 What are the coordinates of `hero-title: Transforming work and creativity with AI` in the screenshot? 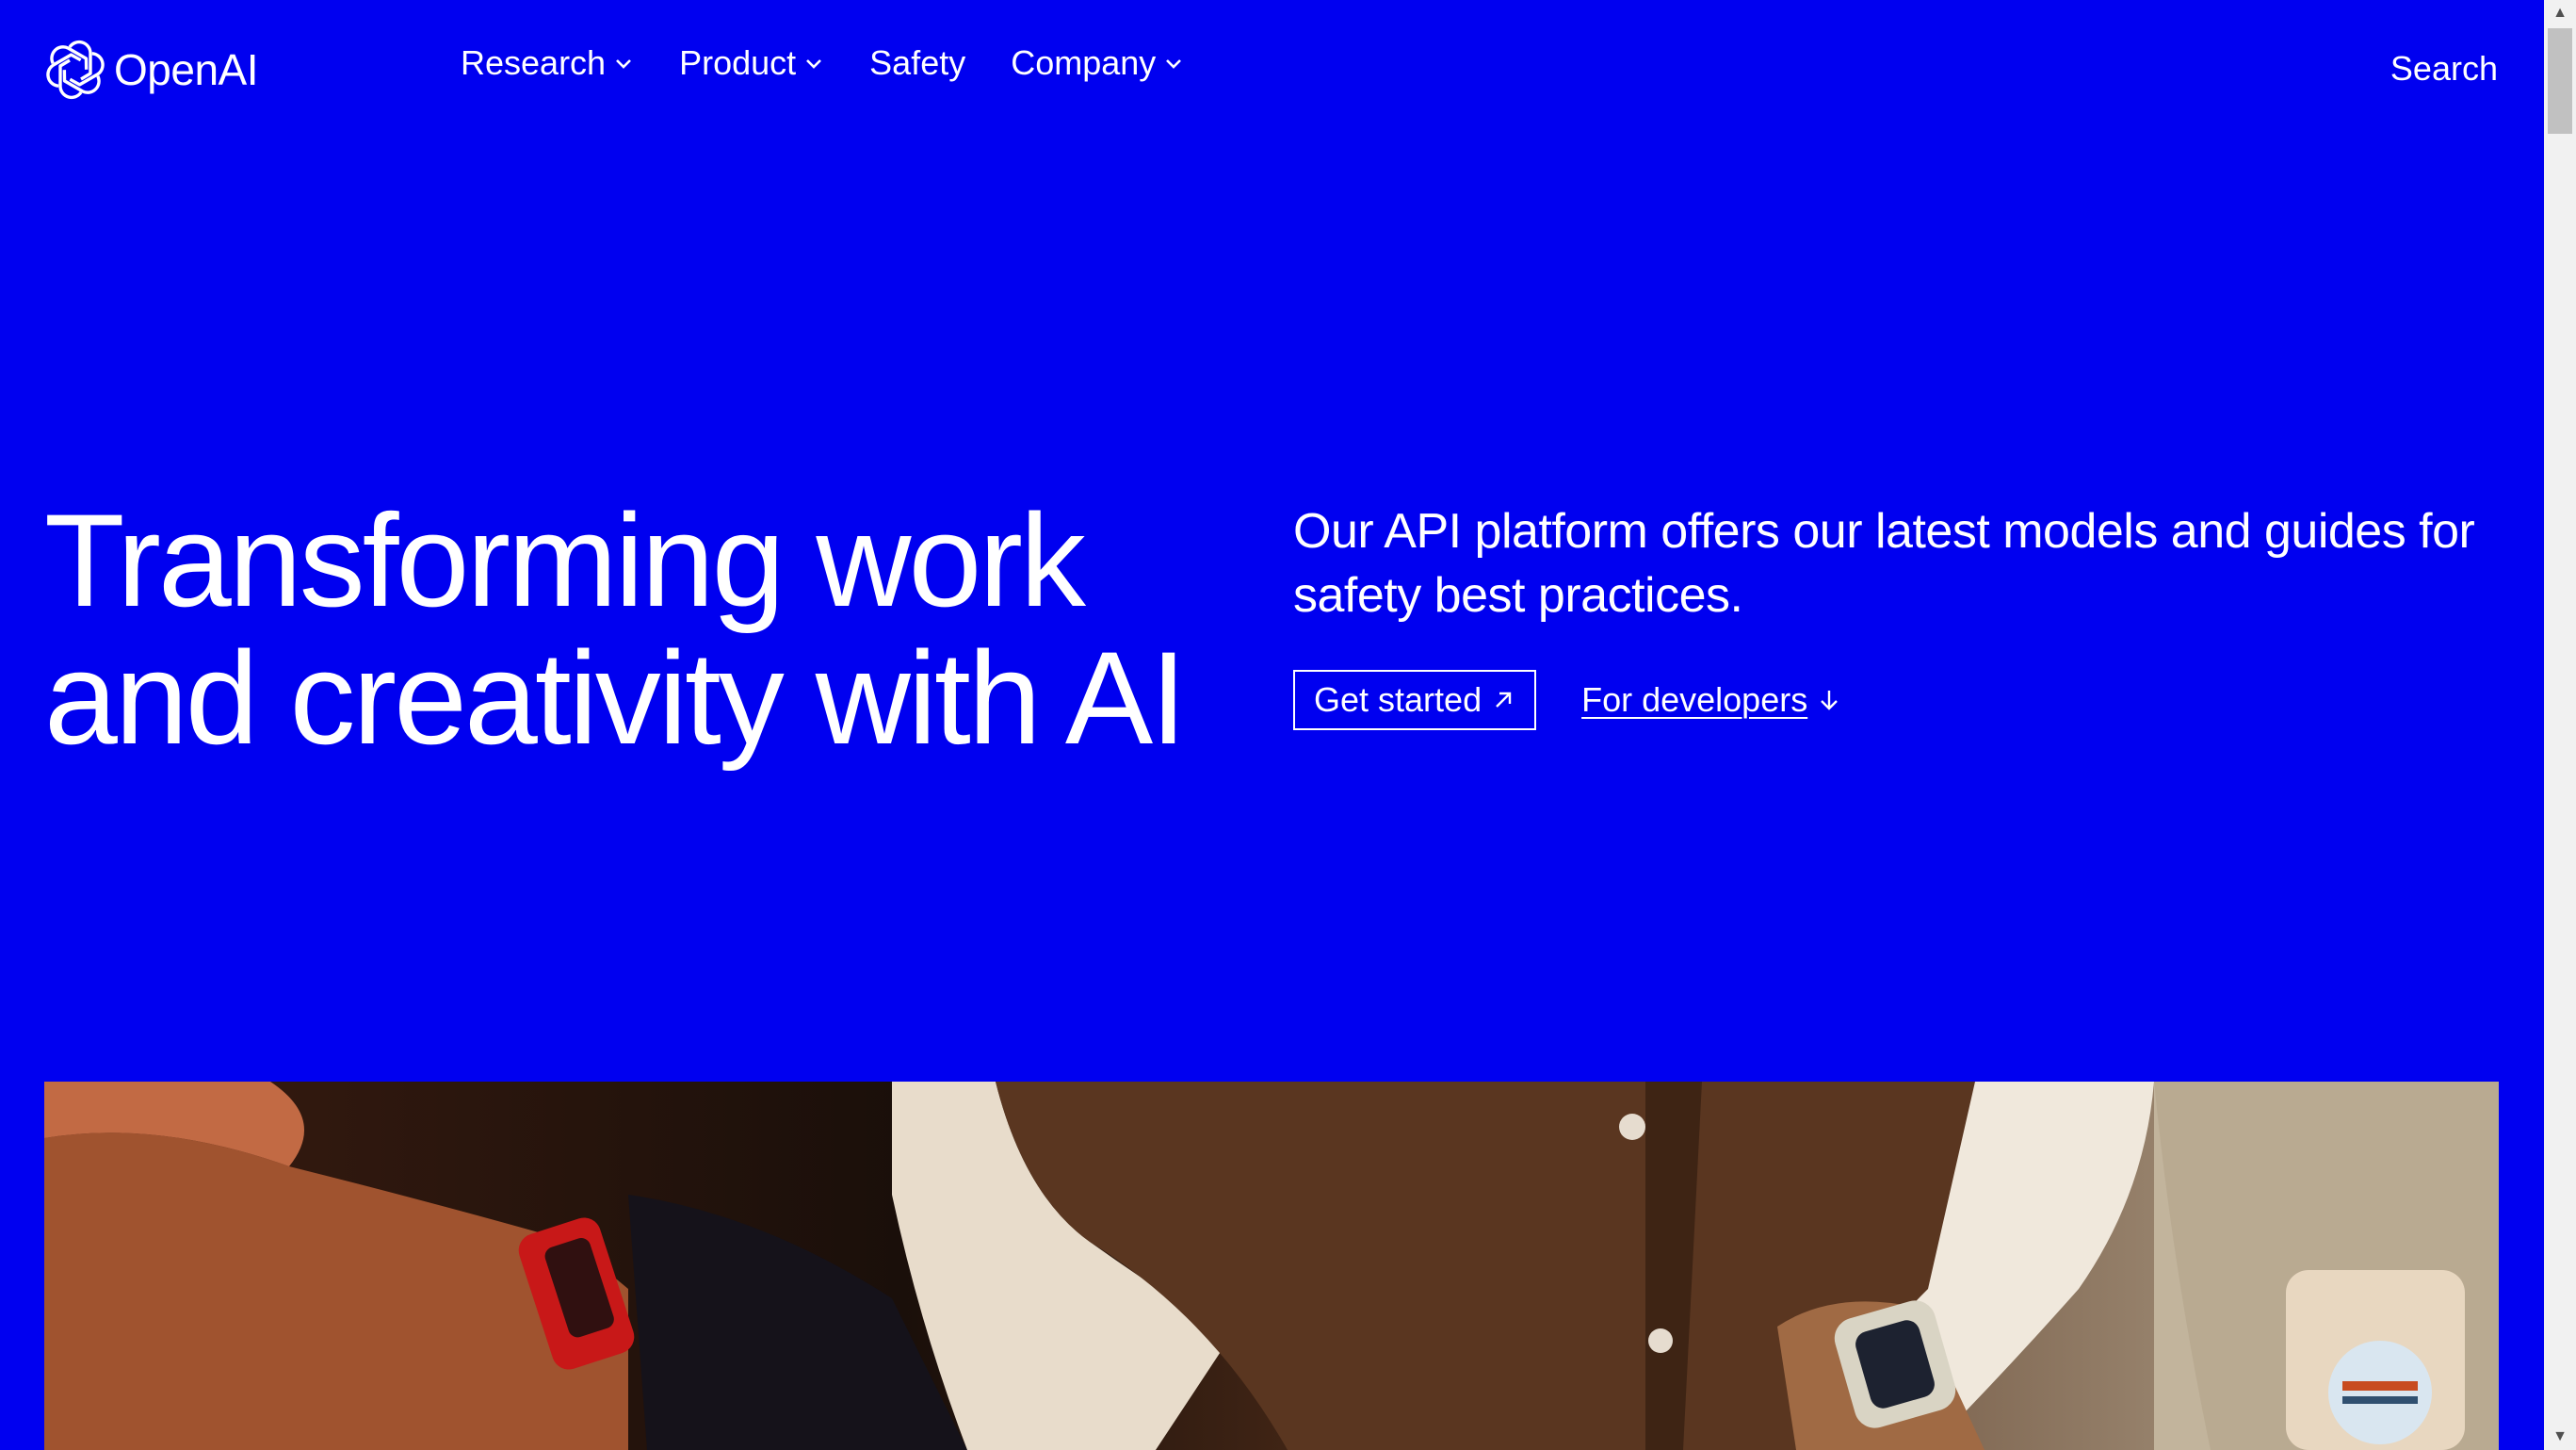 It's located at (615, 629).